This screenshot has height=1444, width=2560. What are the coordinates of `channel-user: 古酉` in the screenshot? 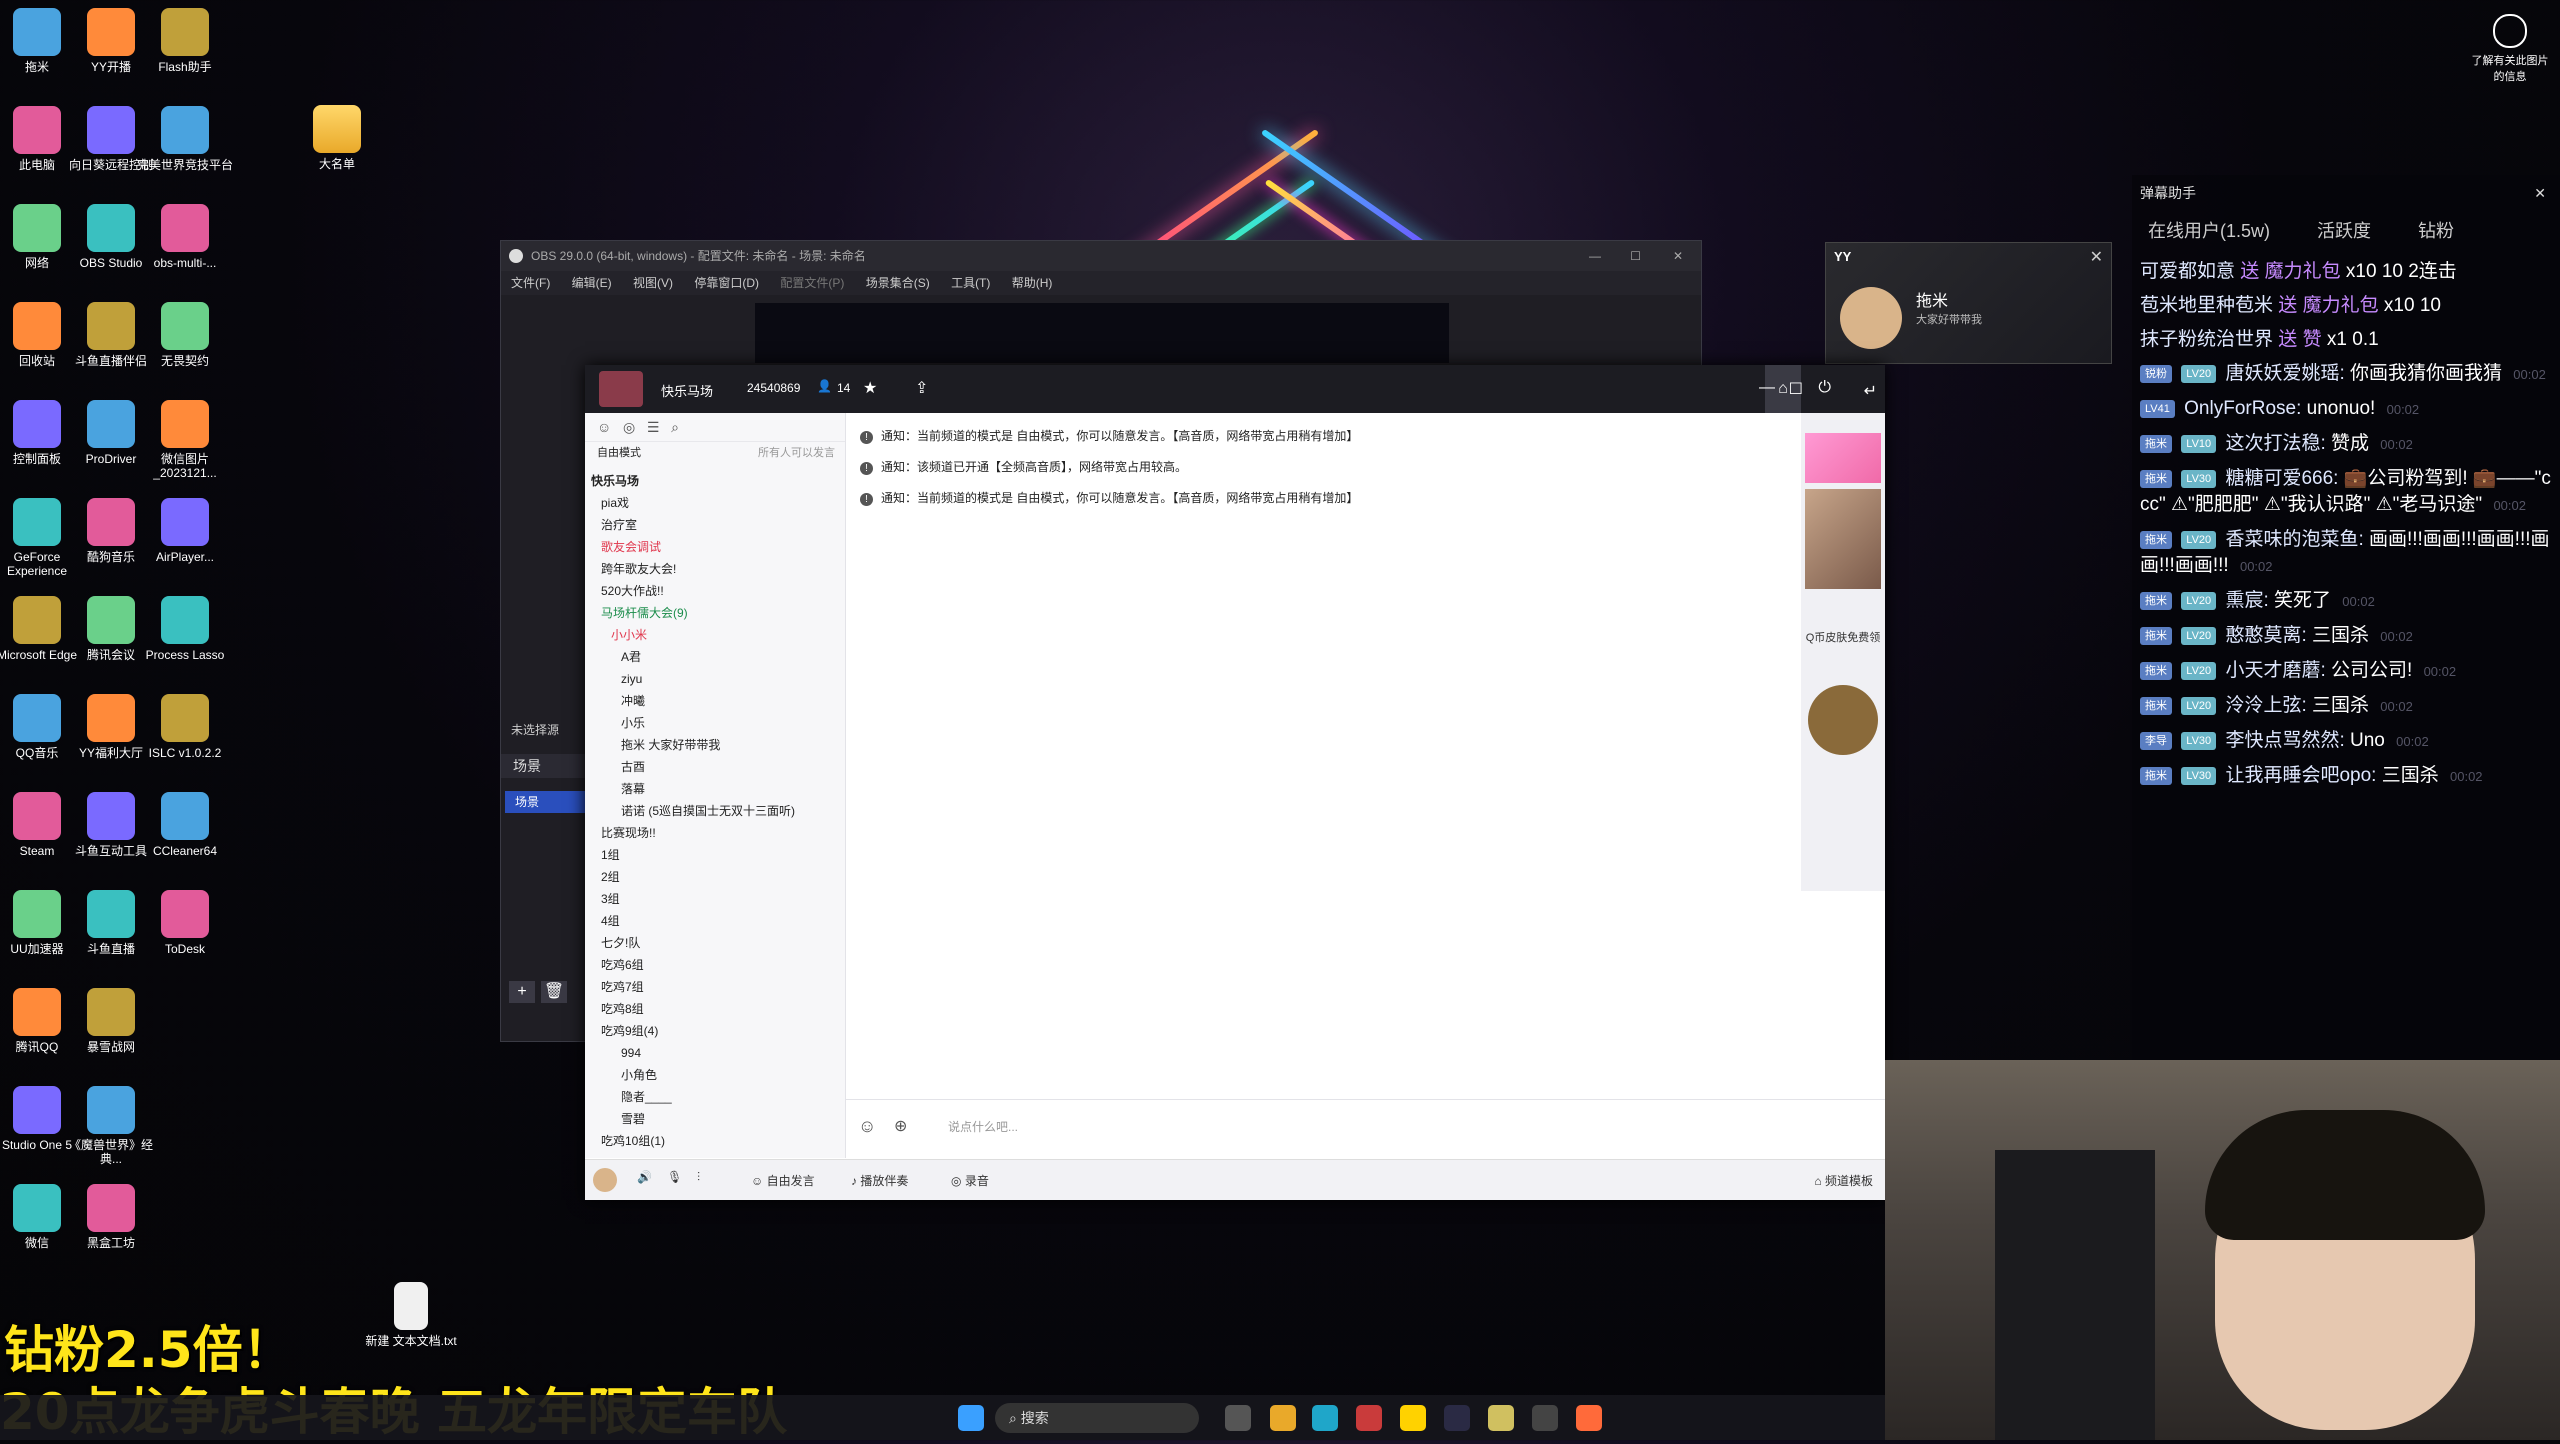 It's located at (715, 767).